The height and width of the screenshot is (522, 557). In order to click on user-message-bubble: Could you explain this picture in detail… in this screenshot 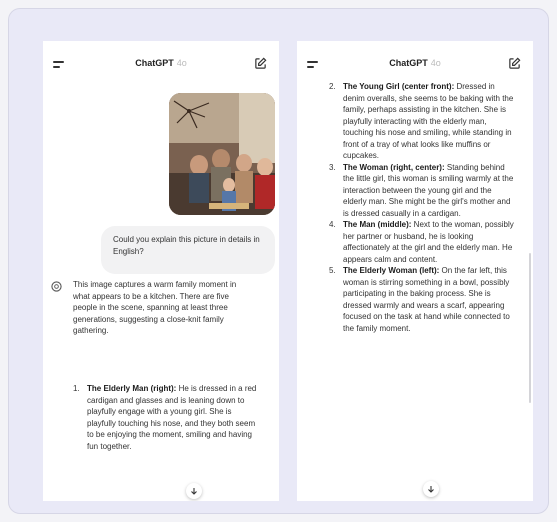, I will do `click(188, 250)`.